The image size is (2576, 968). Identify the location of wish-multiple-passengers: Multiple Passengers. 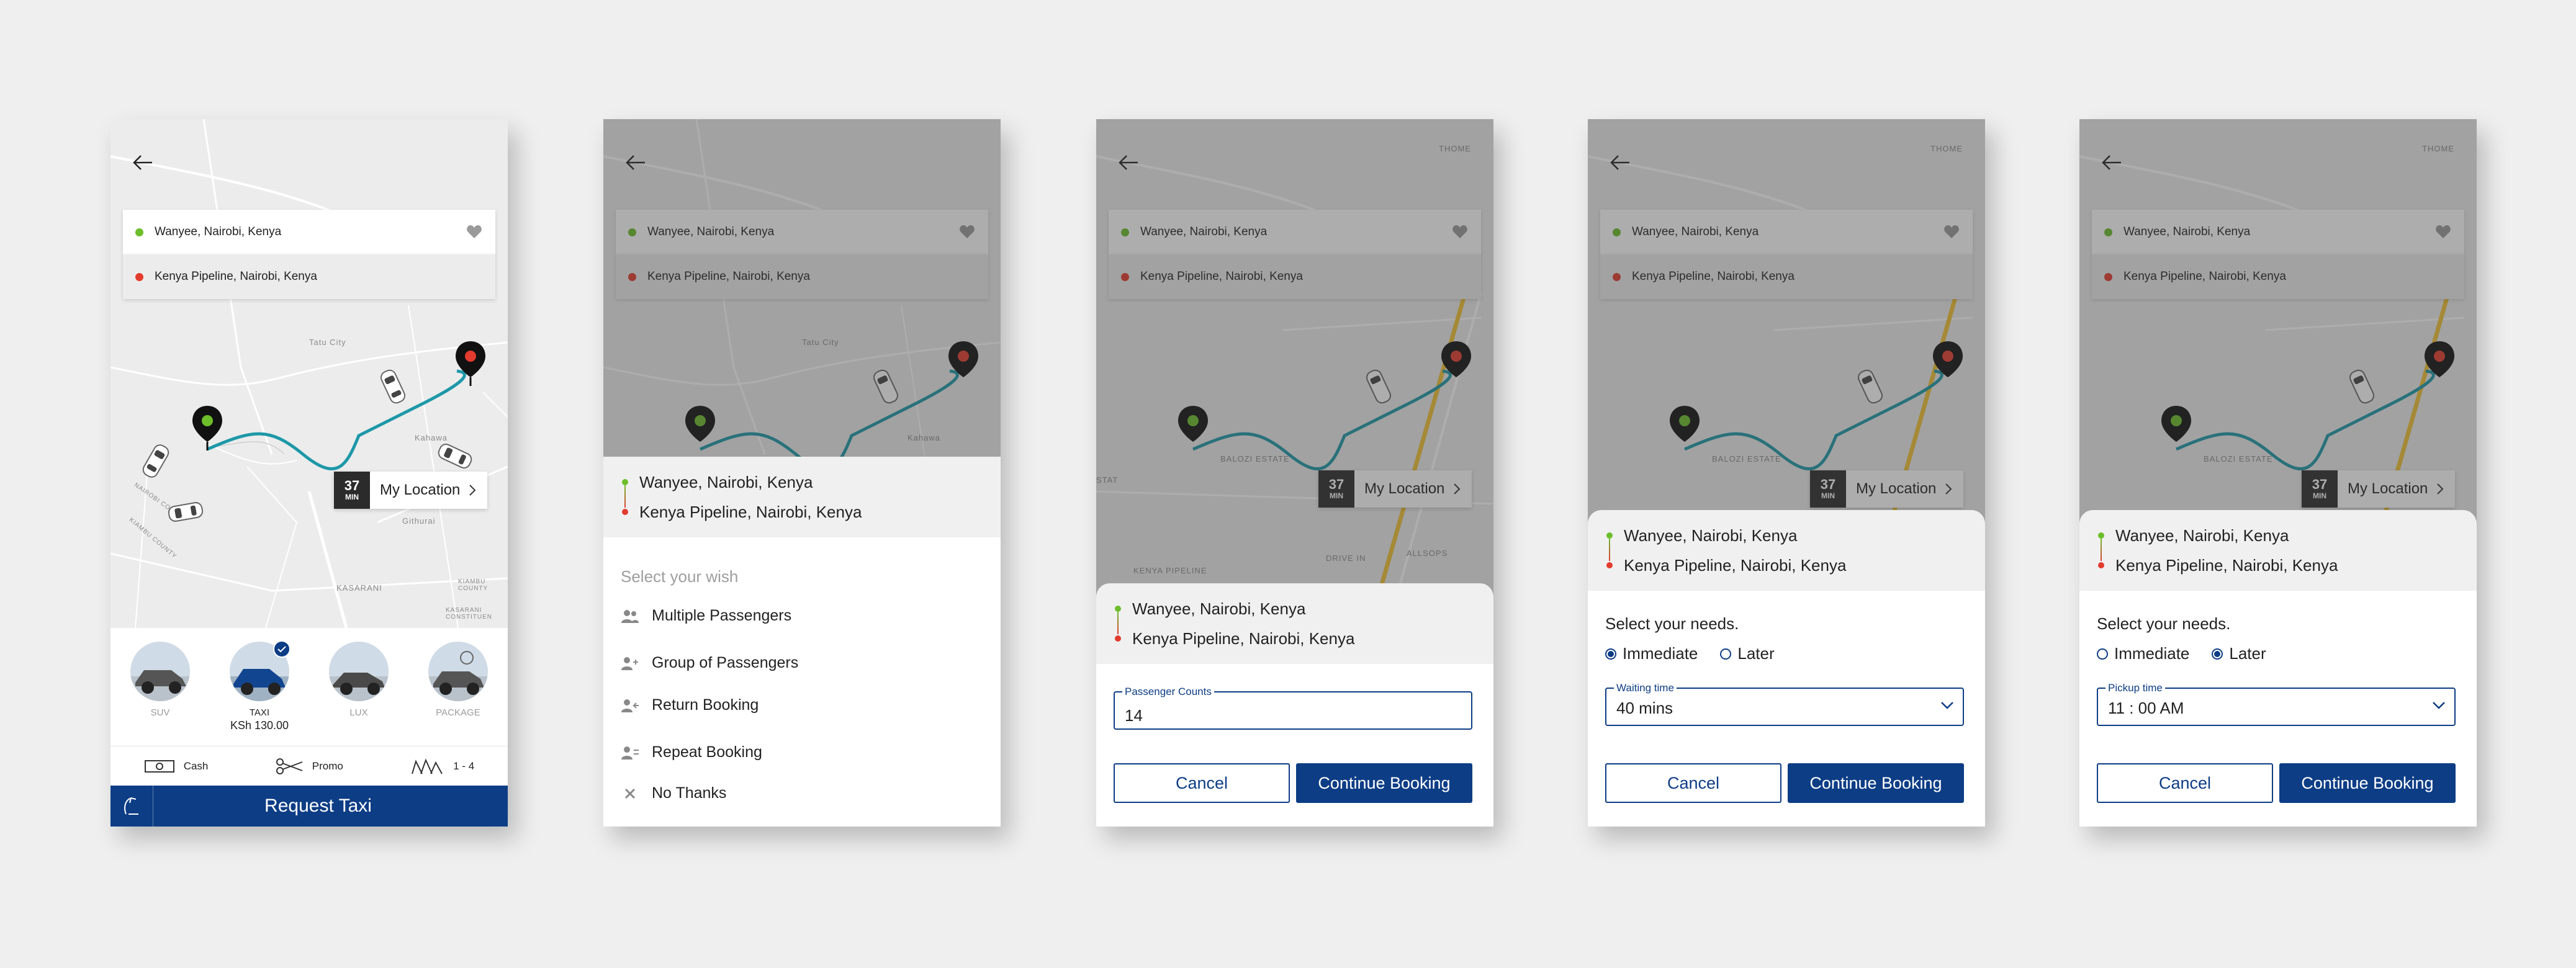
(706, 616).